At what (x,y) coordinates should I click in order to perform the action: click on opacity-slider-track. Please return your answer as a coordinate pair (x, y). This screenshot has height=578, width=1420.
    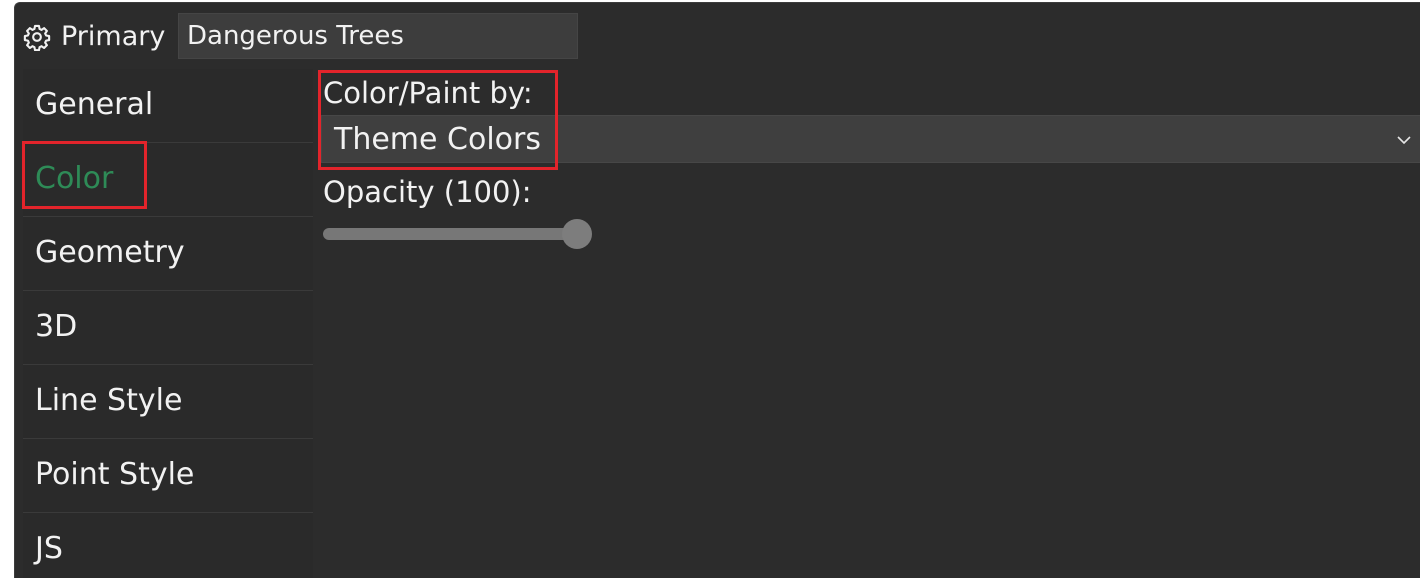
    Looking at the image, I should click on (451, 234).